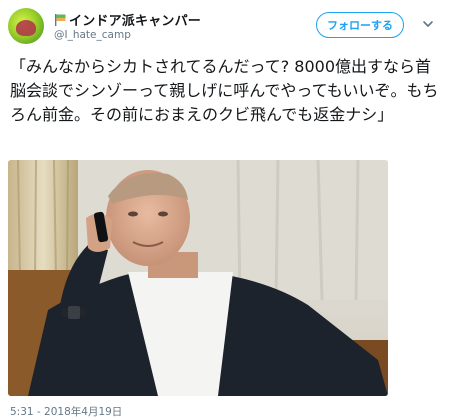 The height and width of the screenshot is (420, 450). What do you see at coordinates (360, 25) in the screenshot?
I see `follow-button: フォローする` at bounding box center [360, 25].